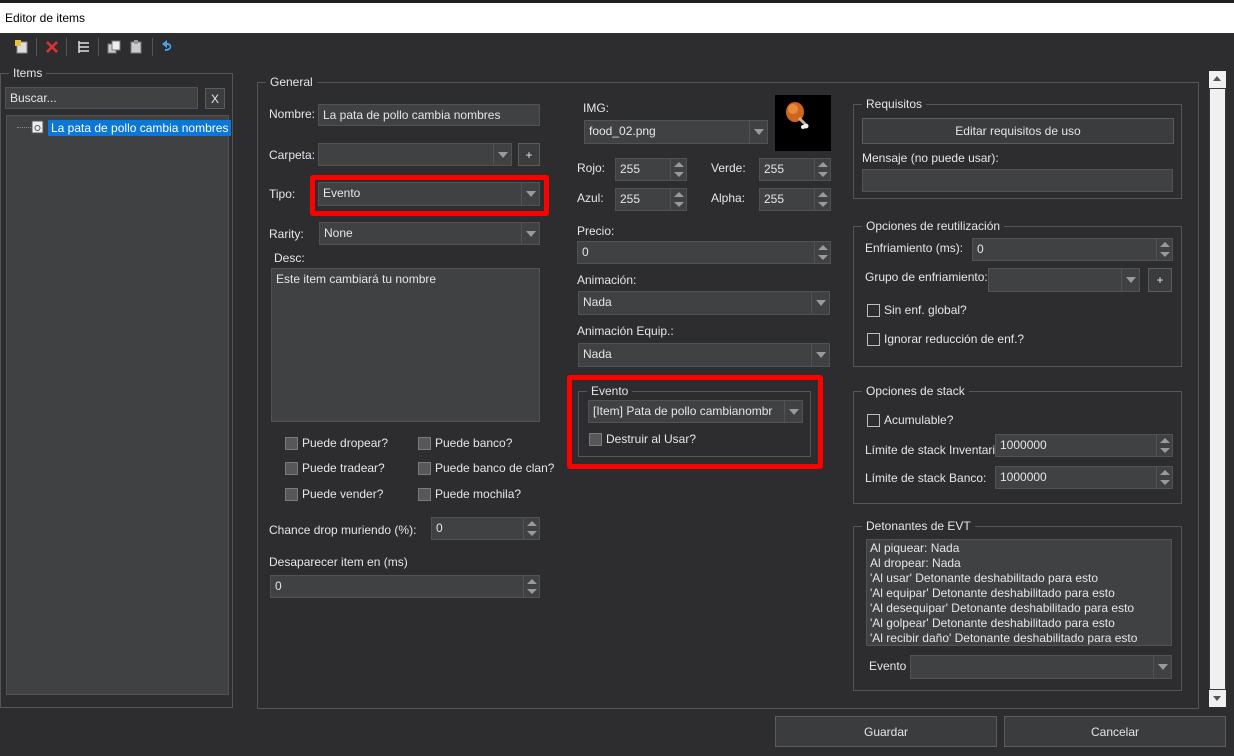 This screenshot has width=1234, height=756. Describe the element at coordinates (291, 443) in the screenshot. I see `can-drop-checkbox` at that location.